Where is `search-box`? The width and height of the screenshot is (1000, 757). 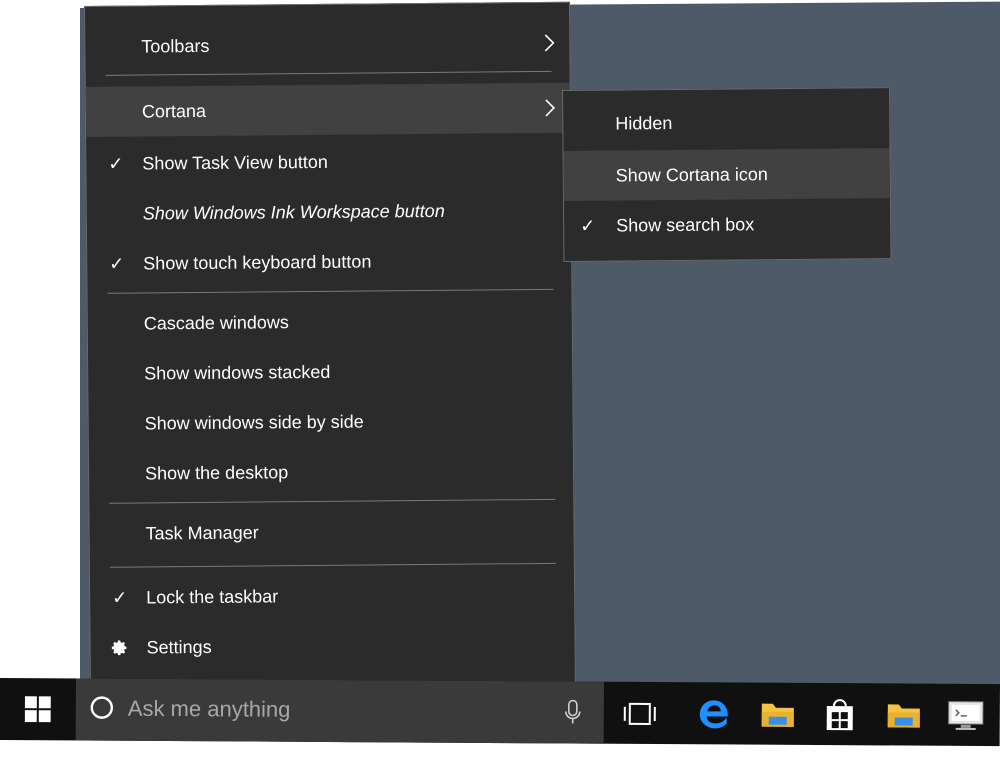 search-box is located at coordinates (339, 711).